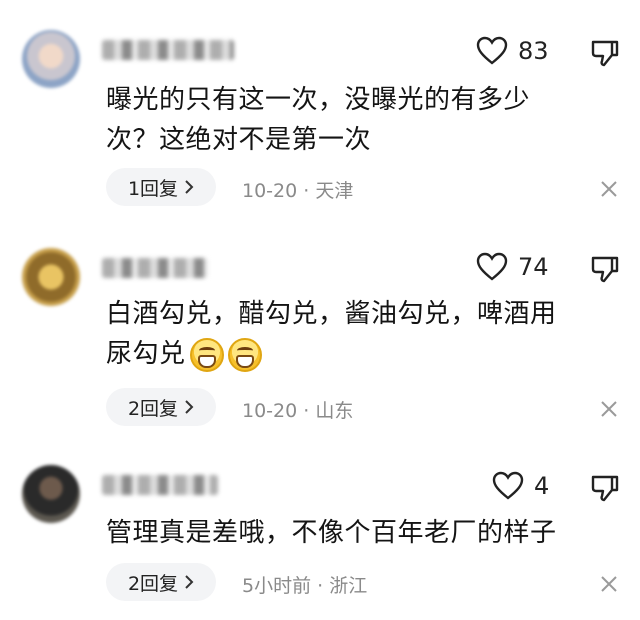  Describe the element at coordinates (533, 51) in the screenshot. I see `like-count: 83` at that location.